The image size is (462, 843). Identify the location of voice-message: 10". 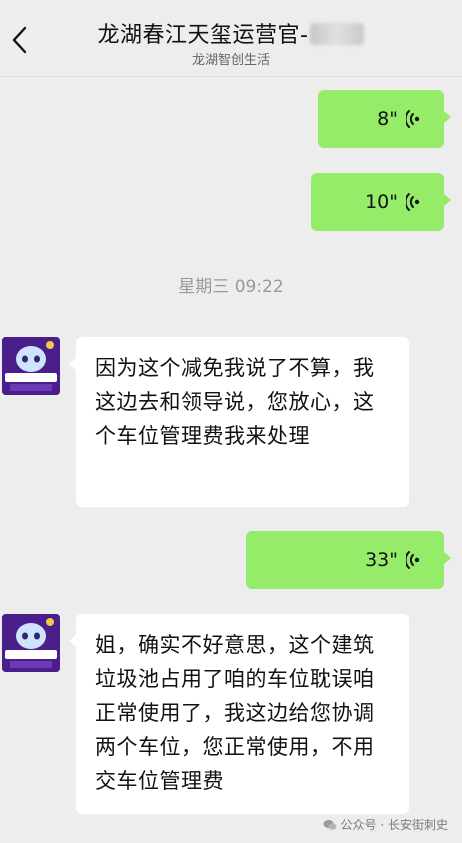
(381, 202).